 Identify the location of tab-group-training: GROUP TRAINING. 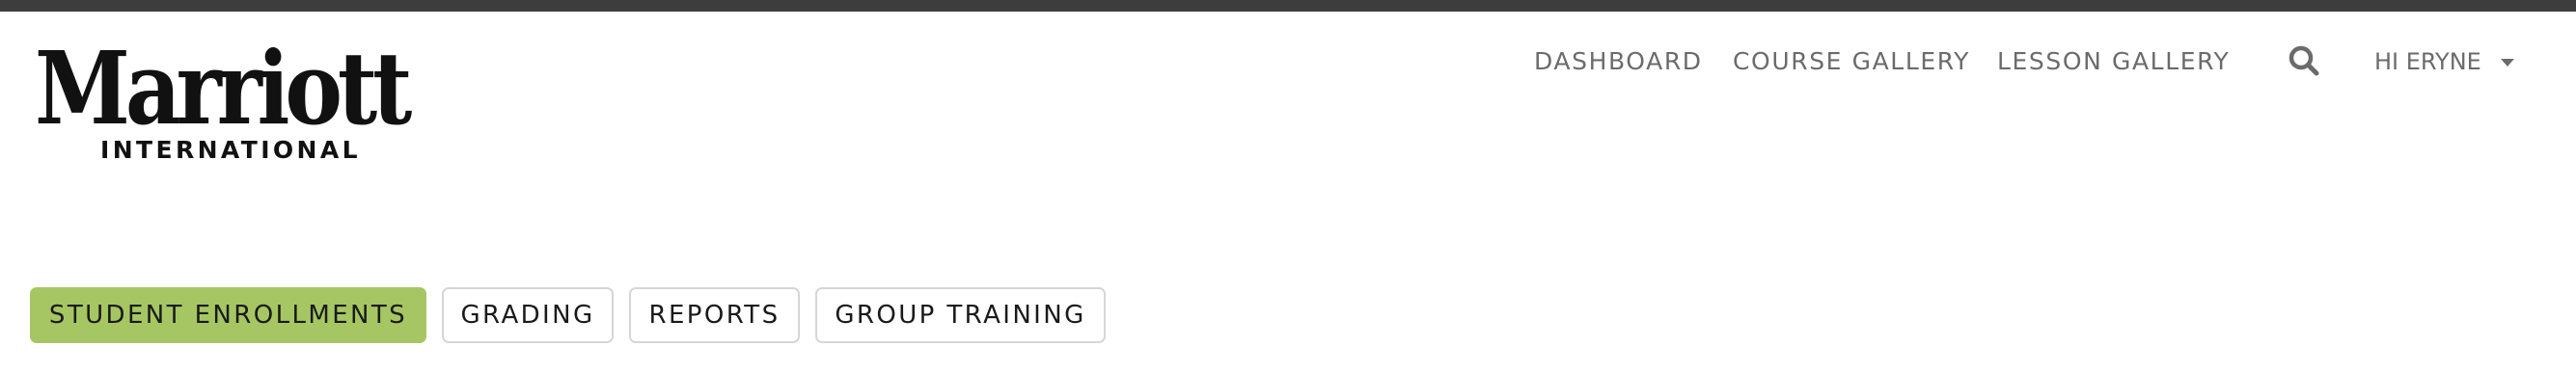
(961, 315).